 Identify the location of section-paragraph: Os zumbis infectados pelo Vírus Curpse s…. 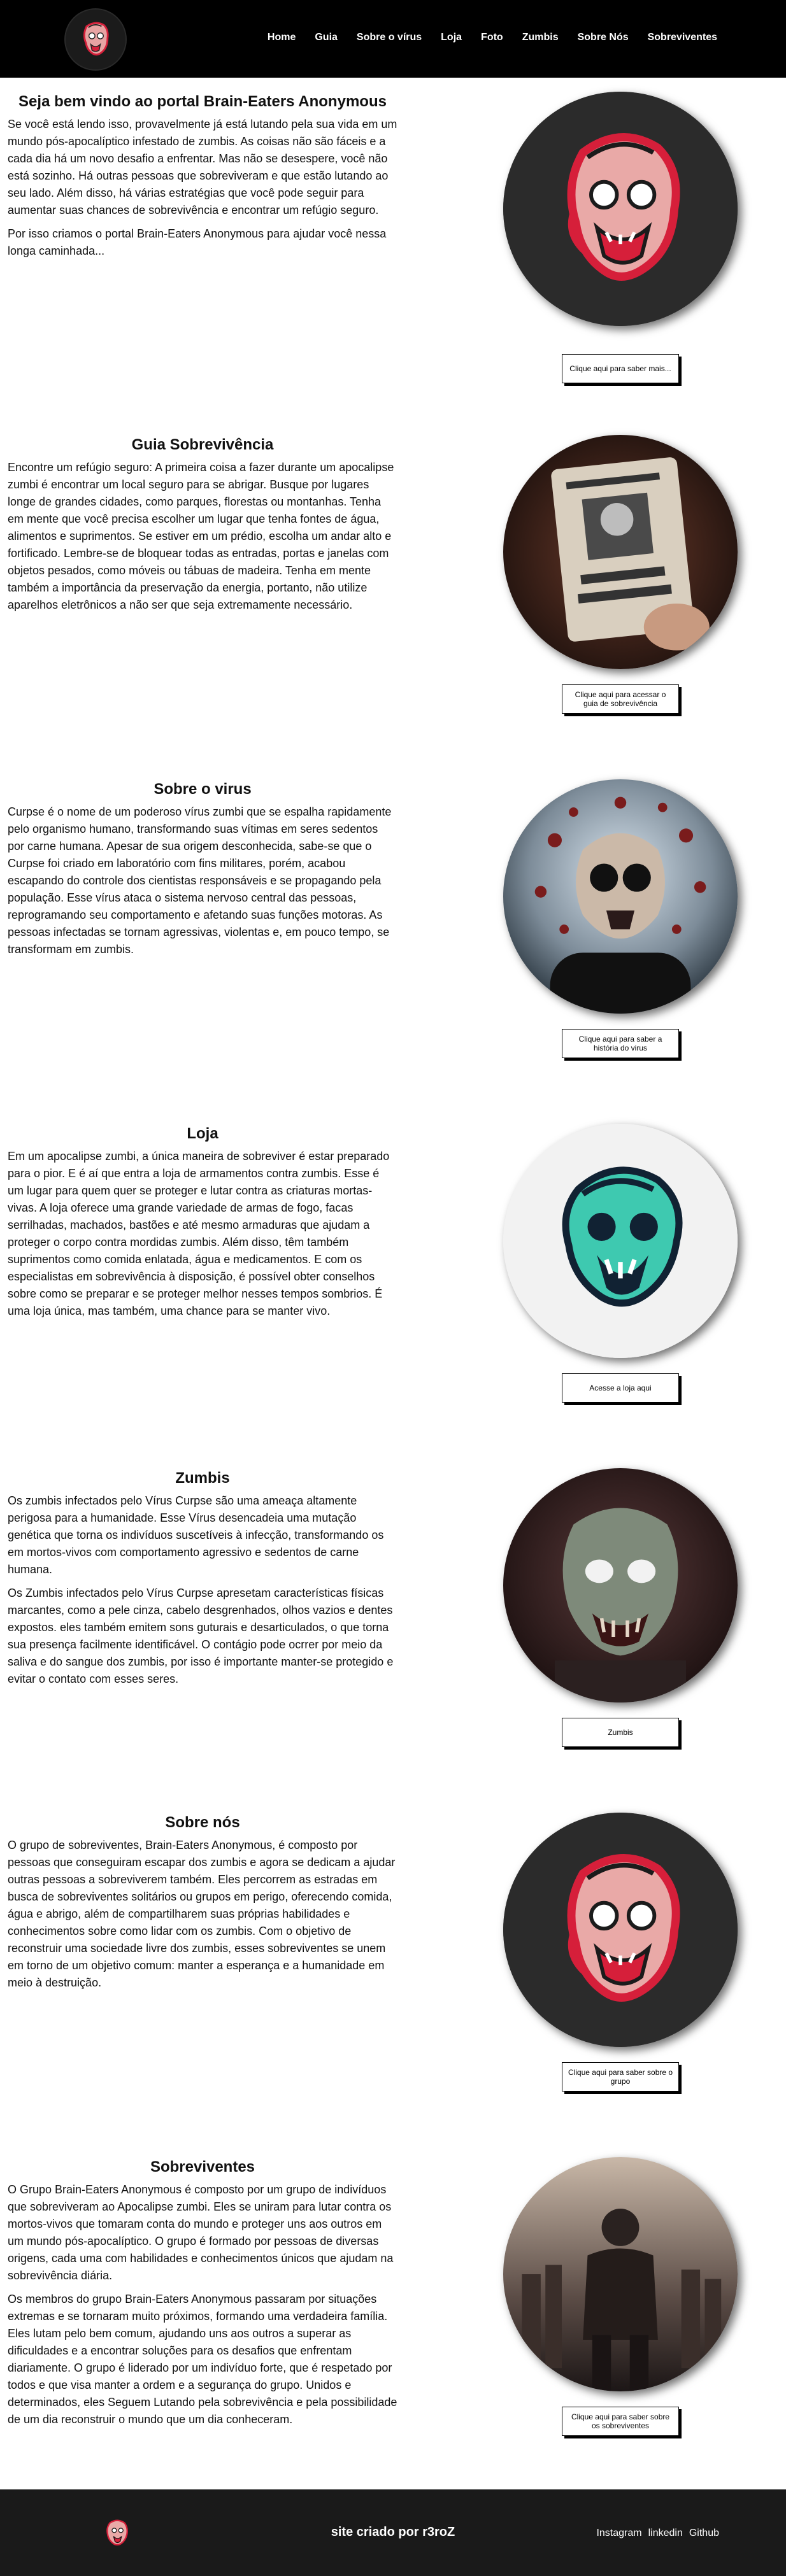
(196, 1535).